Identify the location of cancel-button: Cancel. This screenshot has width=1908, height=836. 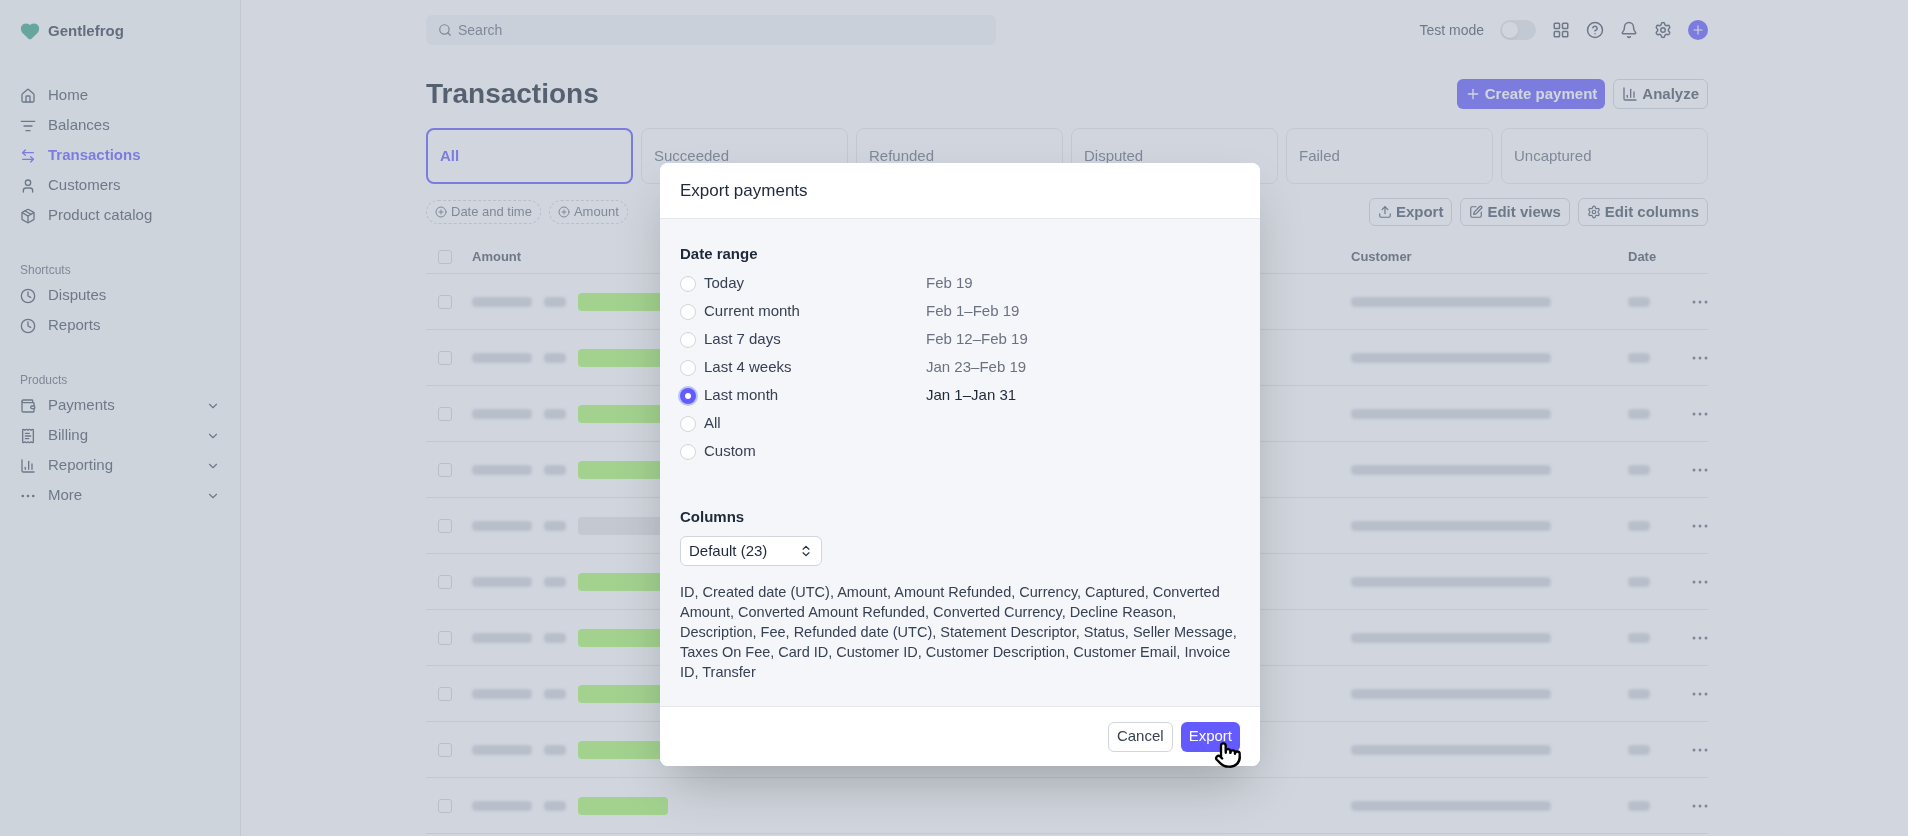
(1140, 736).